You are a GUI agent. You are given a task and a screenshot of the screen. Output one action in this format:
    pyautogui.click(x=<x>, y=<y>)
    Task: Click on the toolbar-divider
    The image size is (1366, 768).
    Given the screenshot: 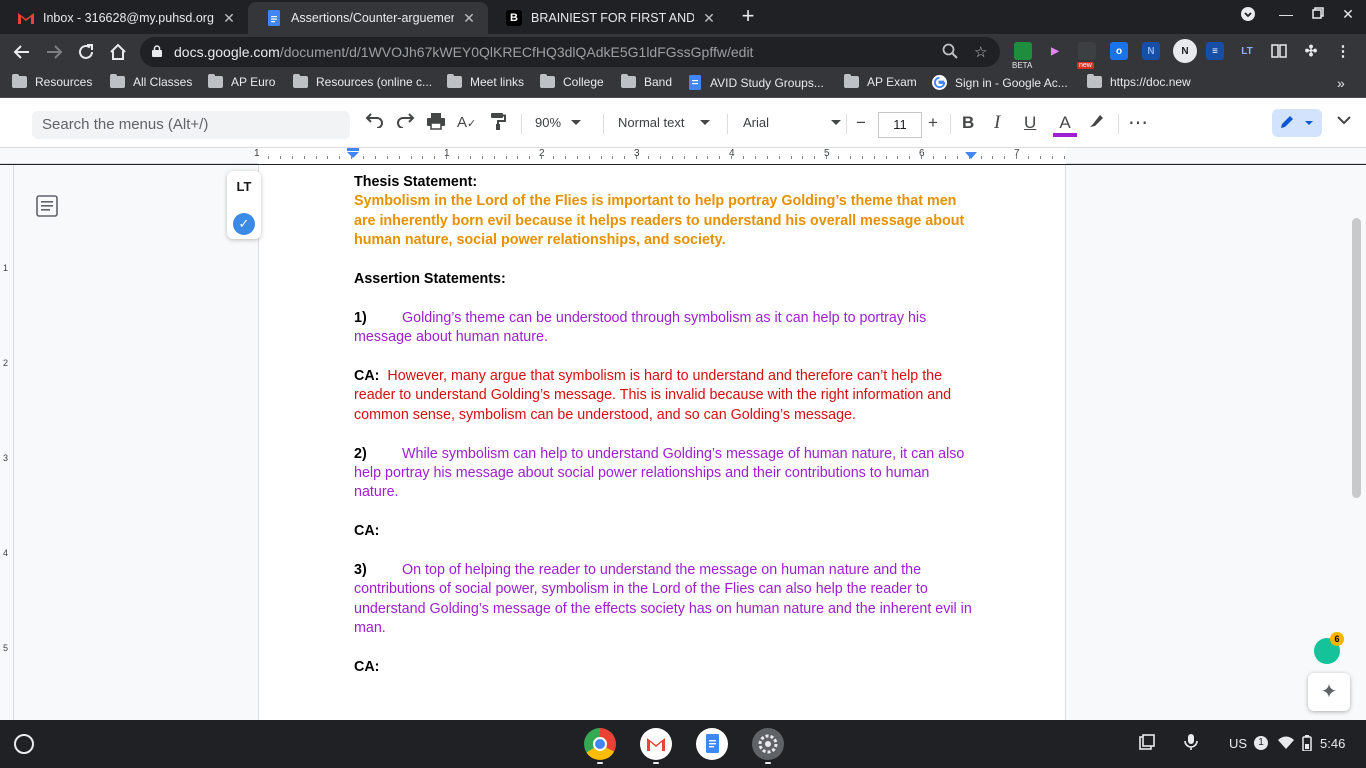 What is the action you would take?
    pyautogui.click(x=1118, y=124)
    